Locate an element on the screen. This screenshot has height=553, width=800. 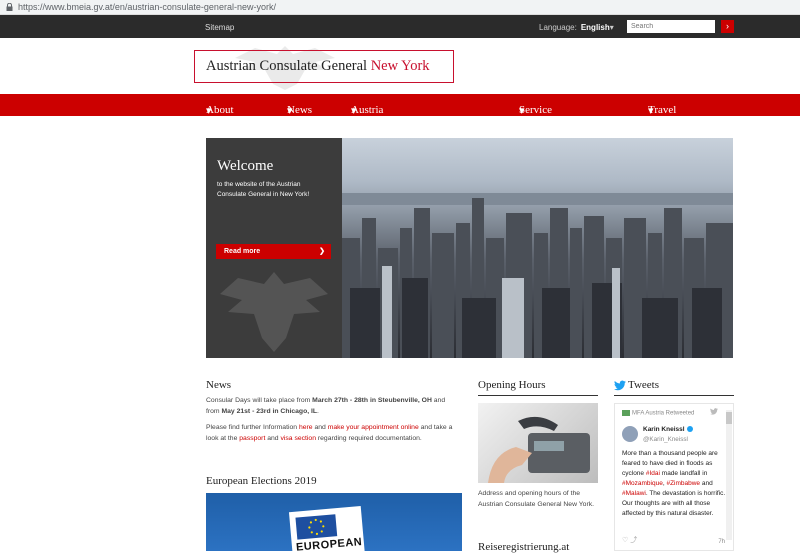
tweet-author-name: Karin Kneissl is located at coordinates (668, 429).